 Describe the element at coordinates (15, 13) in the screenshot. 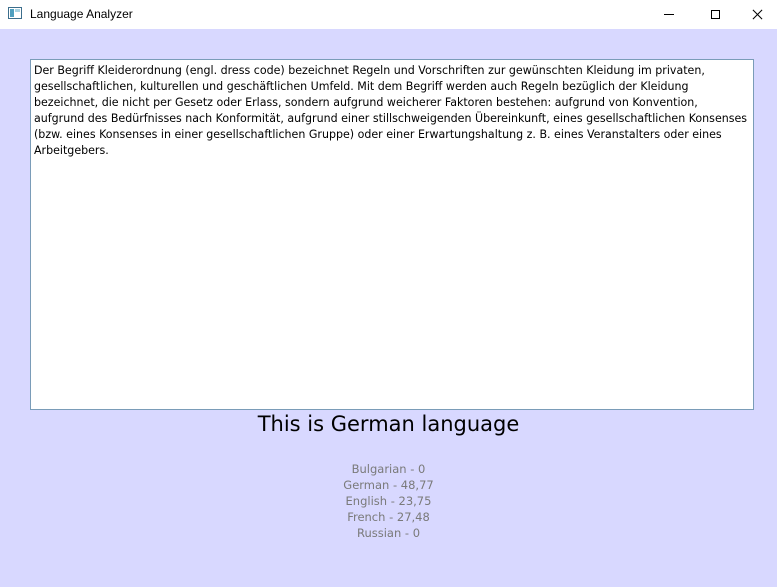

I see `app-window-icon` at that location.